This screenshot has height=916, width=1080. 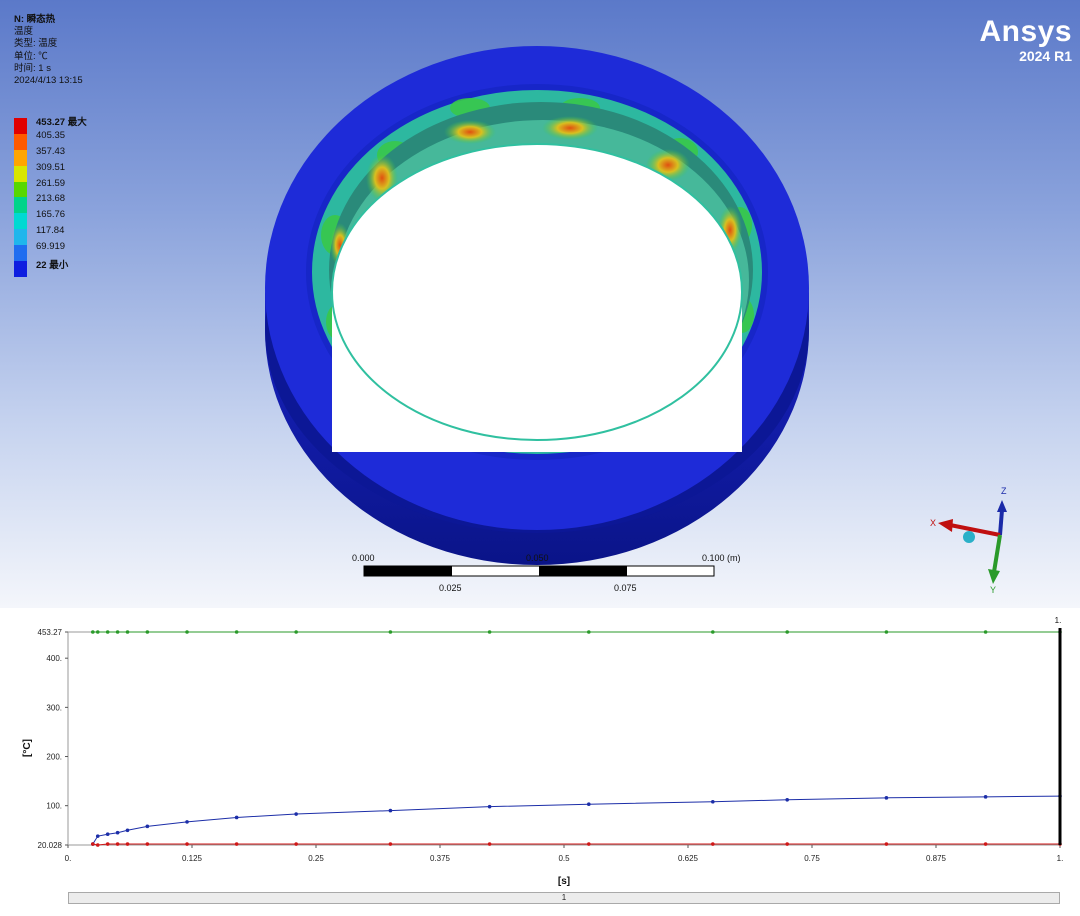 What do you see at coordinates (50, 231) in the screenshot?
I see `legend-value: 117.84` at bounding box center [50, 231].